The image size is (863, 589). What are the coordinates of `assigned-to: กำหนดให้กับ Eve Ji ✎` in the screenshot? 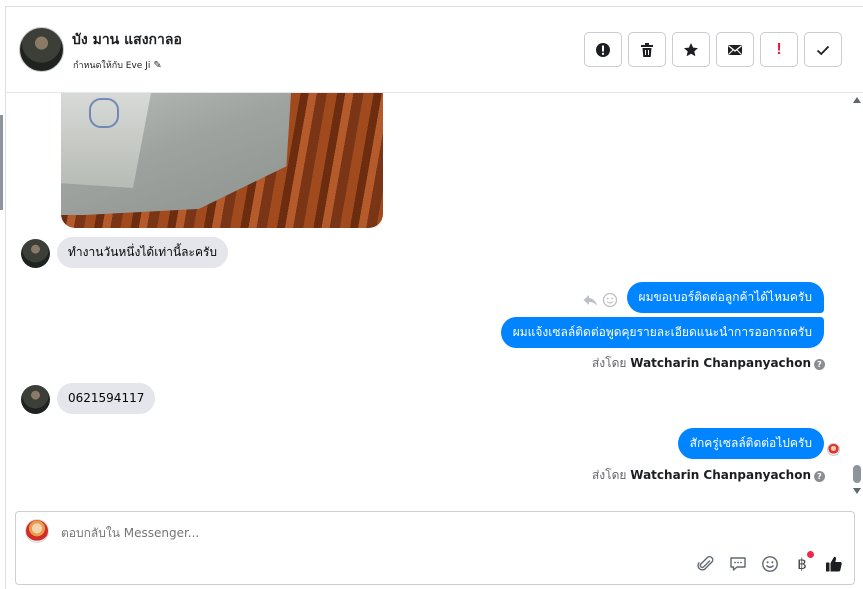 It's located at (117, 65).